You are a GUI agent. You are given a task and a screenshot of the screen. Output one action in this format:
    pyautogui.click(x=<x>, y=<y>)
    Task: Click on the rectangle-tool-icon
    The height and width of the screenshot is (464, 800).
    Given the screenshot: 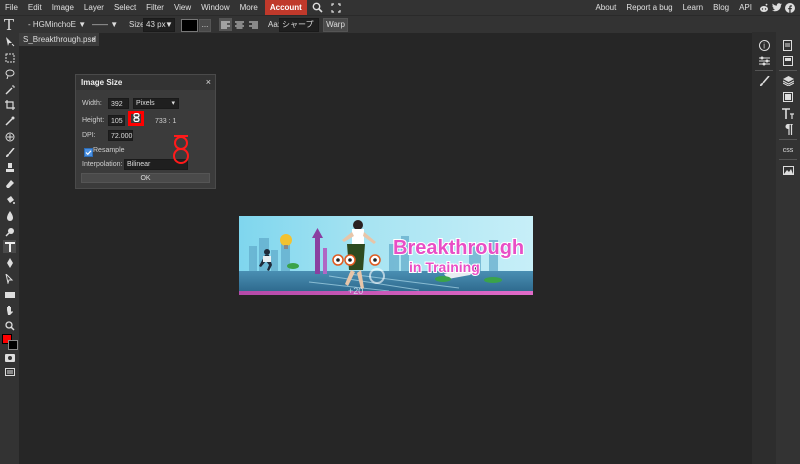 What is the action you would take?
    pyautogui.click(x=9, y=294)
    